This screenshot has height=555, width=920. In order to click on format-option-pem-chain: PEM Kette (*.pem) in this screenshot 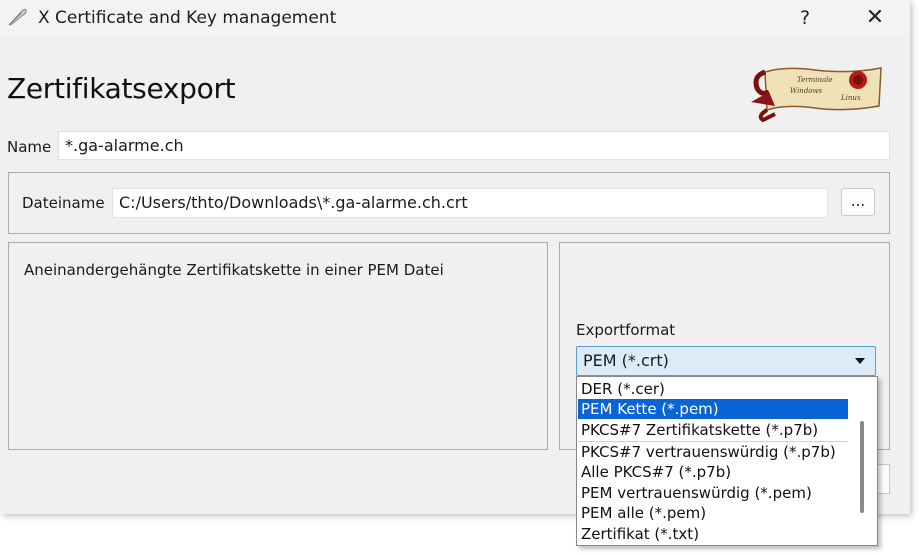, I will do `click(713, 409)`.